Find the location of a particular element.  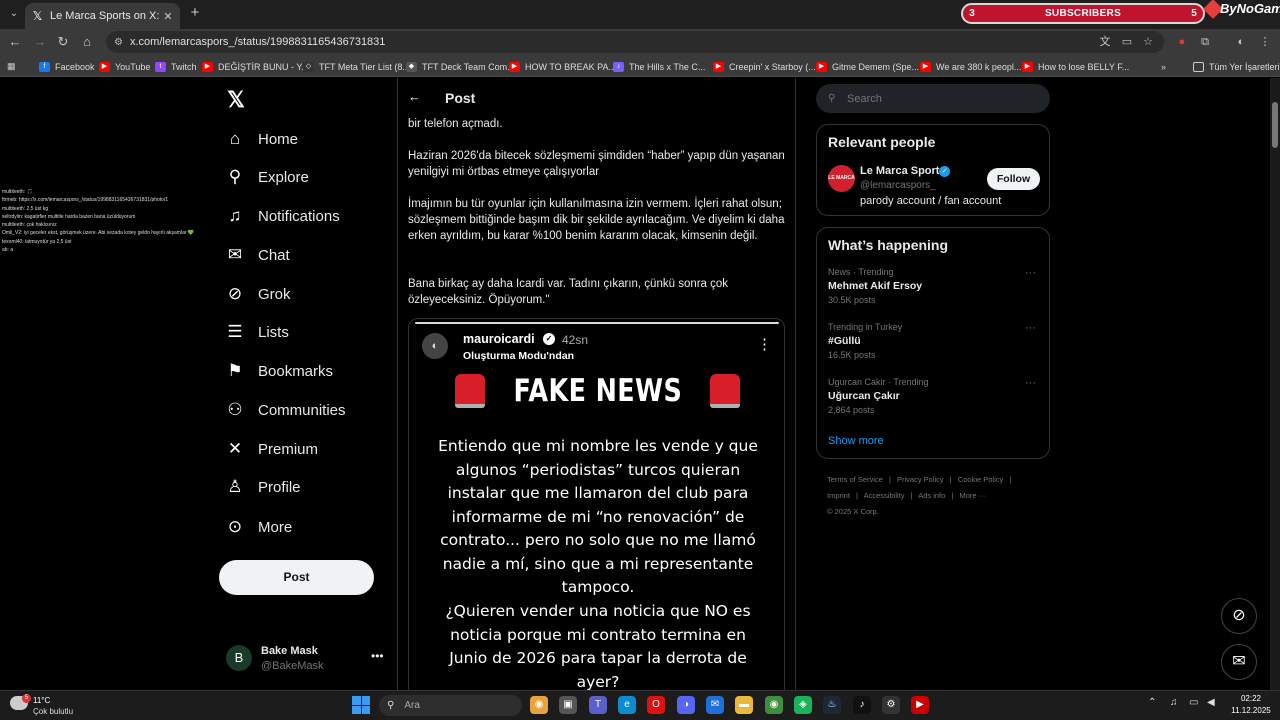

ads-info-link: Ads info is located at coordinates (931, 495).